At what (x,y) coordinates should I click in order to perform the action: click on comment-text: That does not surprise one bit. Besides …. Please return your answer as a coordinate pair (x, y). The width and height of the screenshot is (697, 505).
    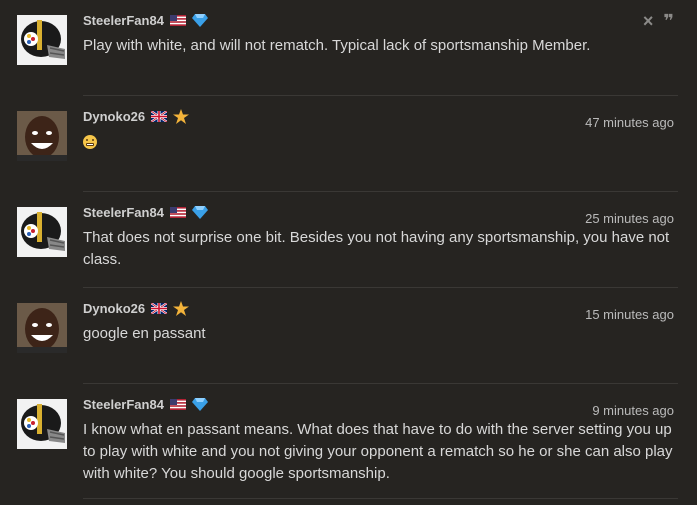
    Looking at the image, I should click on (376, 248).